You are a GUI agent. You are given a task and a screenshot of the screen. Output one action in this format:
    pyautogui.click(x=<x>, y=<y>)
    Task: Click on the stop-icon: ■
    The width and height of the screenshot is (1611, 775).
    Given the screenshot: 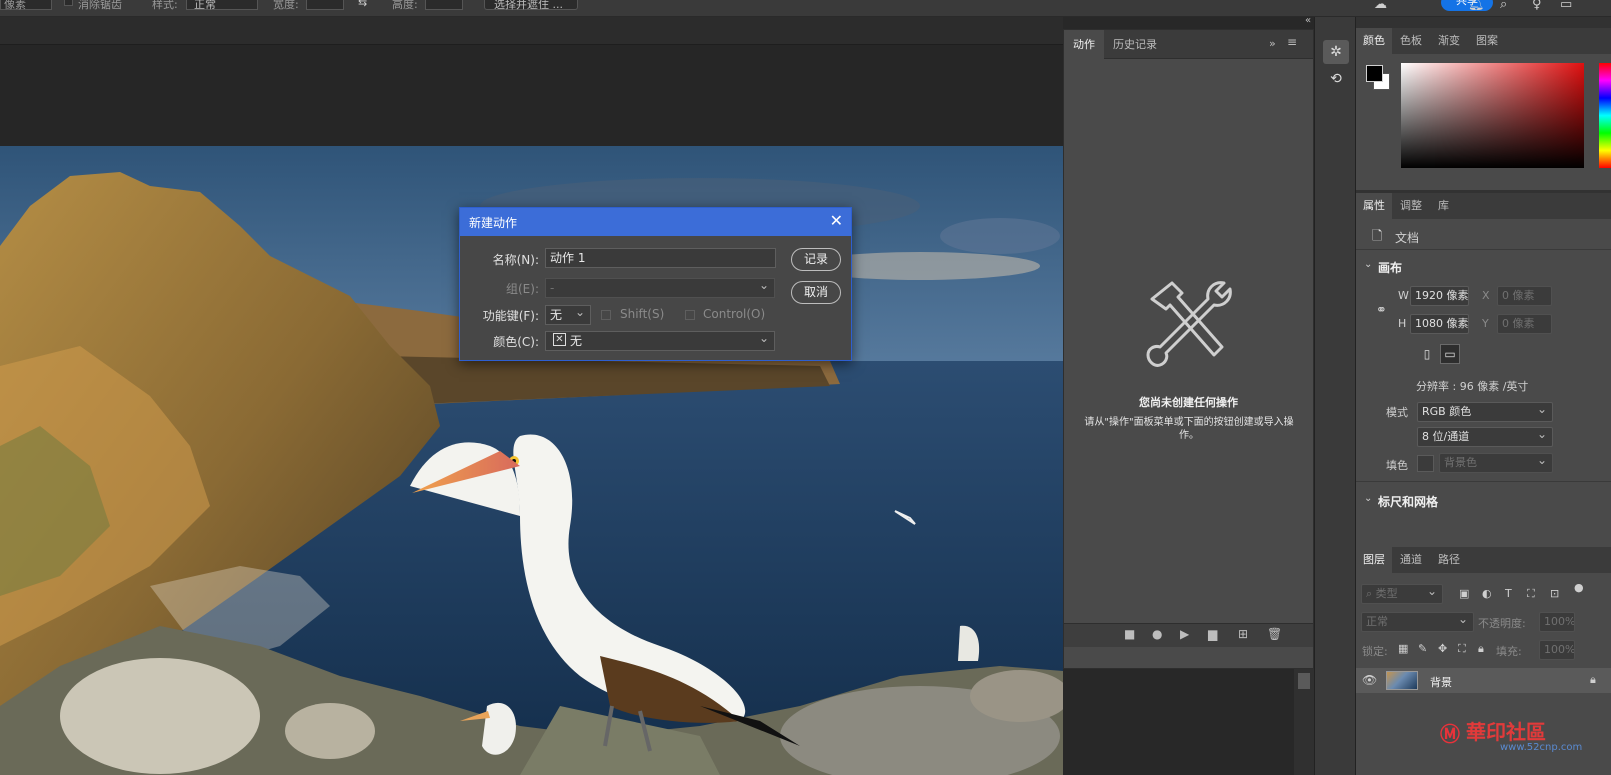 What is the action you would take?
    pyautogui.click(x=1129, y=634)
    